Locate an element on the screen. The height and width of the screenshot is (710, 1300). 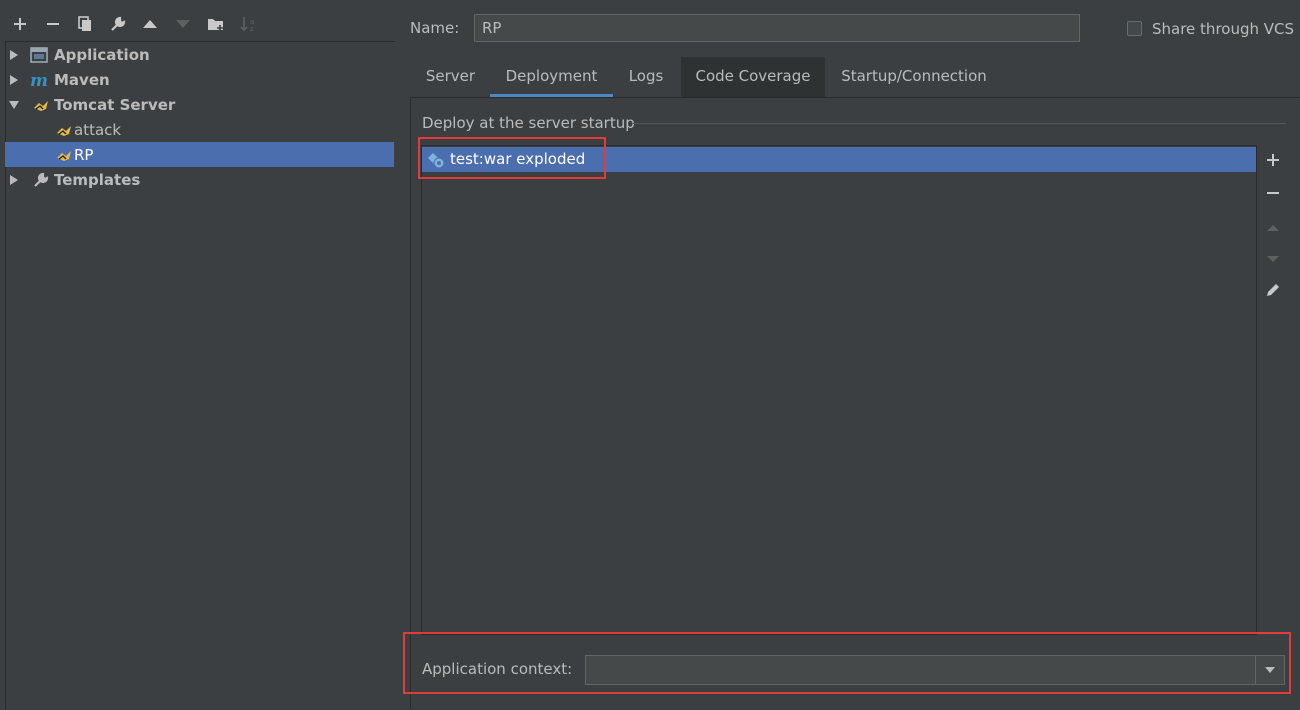
artifact-list-item: test:war exploded is located at coordinates (839, 159).